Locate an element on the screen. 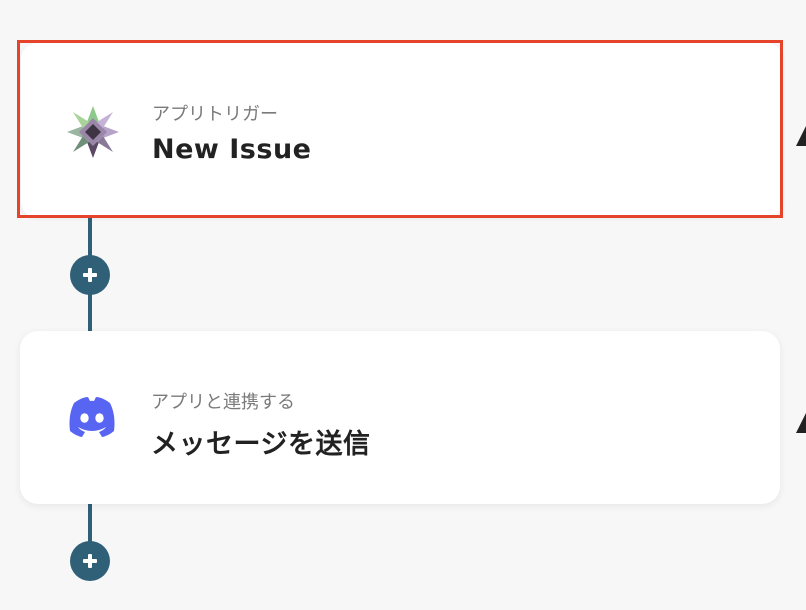  step-subtitle: アプリと連携する is located at coordinates (223, 402).